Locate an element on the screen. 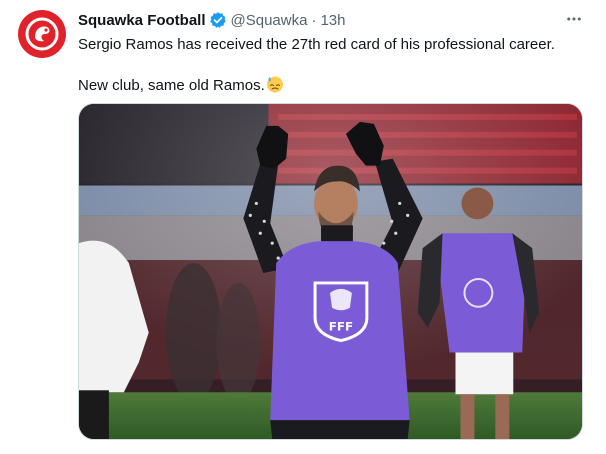 This screenshot has width=606, height=454. bib-crest-text: FFF is located at coordinates (341, 327).